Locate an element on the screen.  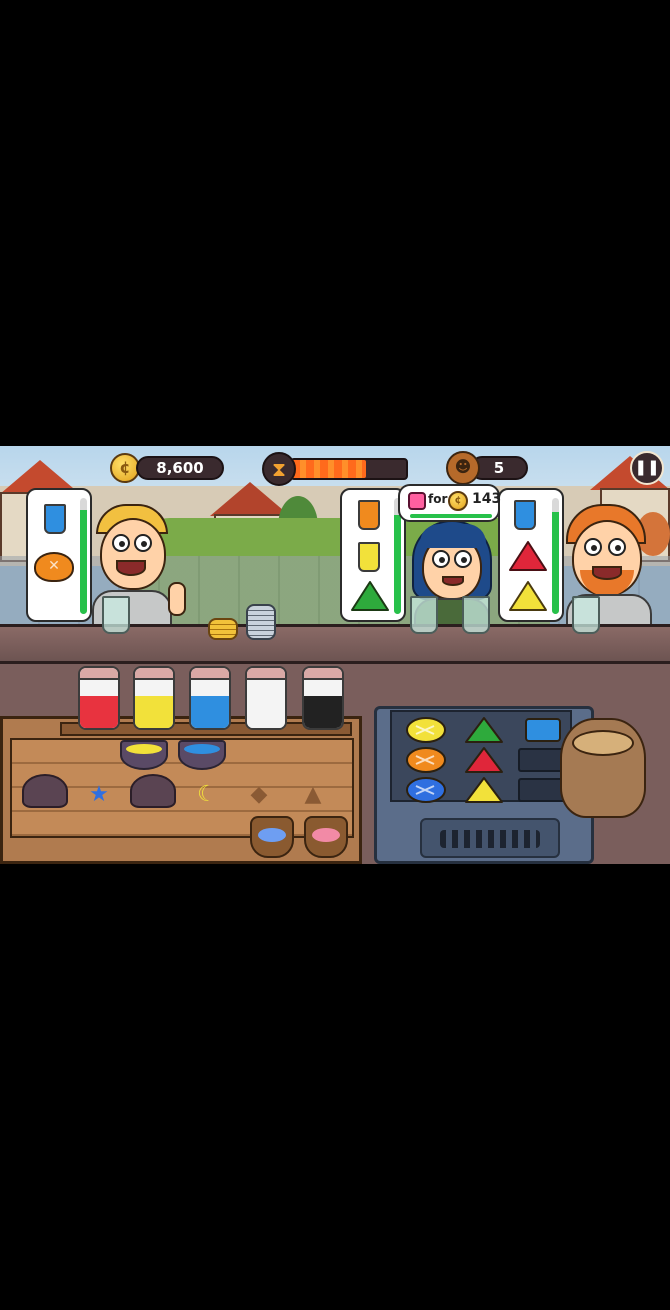
drink-order-orange is located at coordinates (369, 515).